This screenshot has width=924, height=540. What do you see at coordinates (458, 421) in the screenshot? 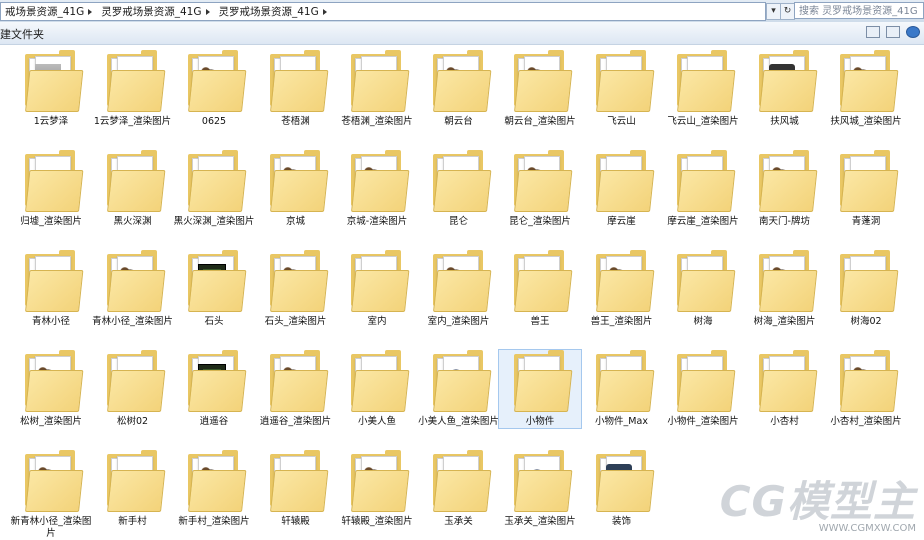
I see `folder-name: 小美人鱼_渲染图片` at bounding box center [458, 421].